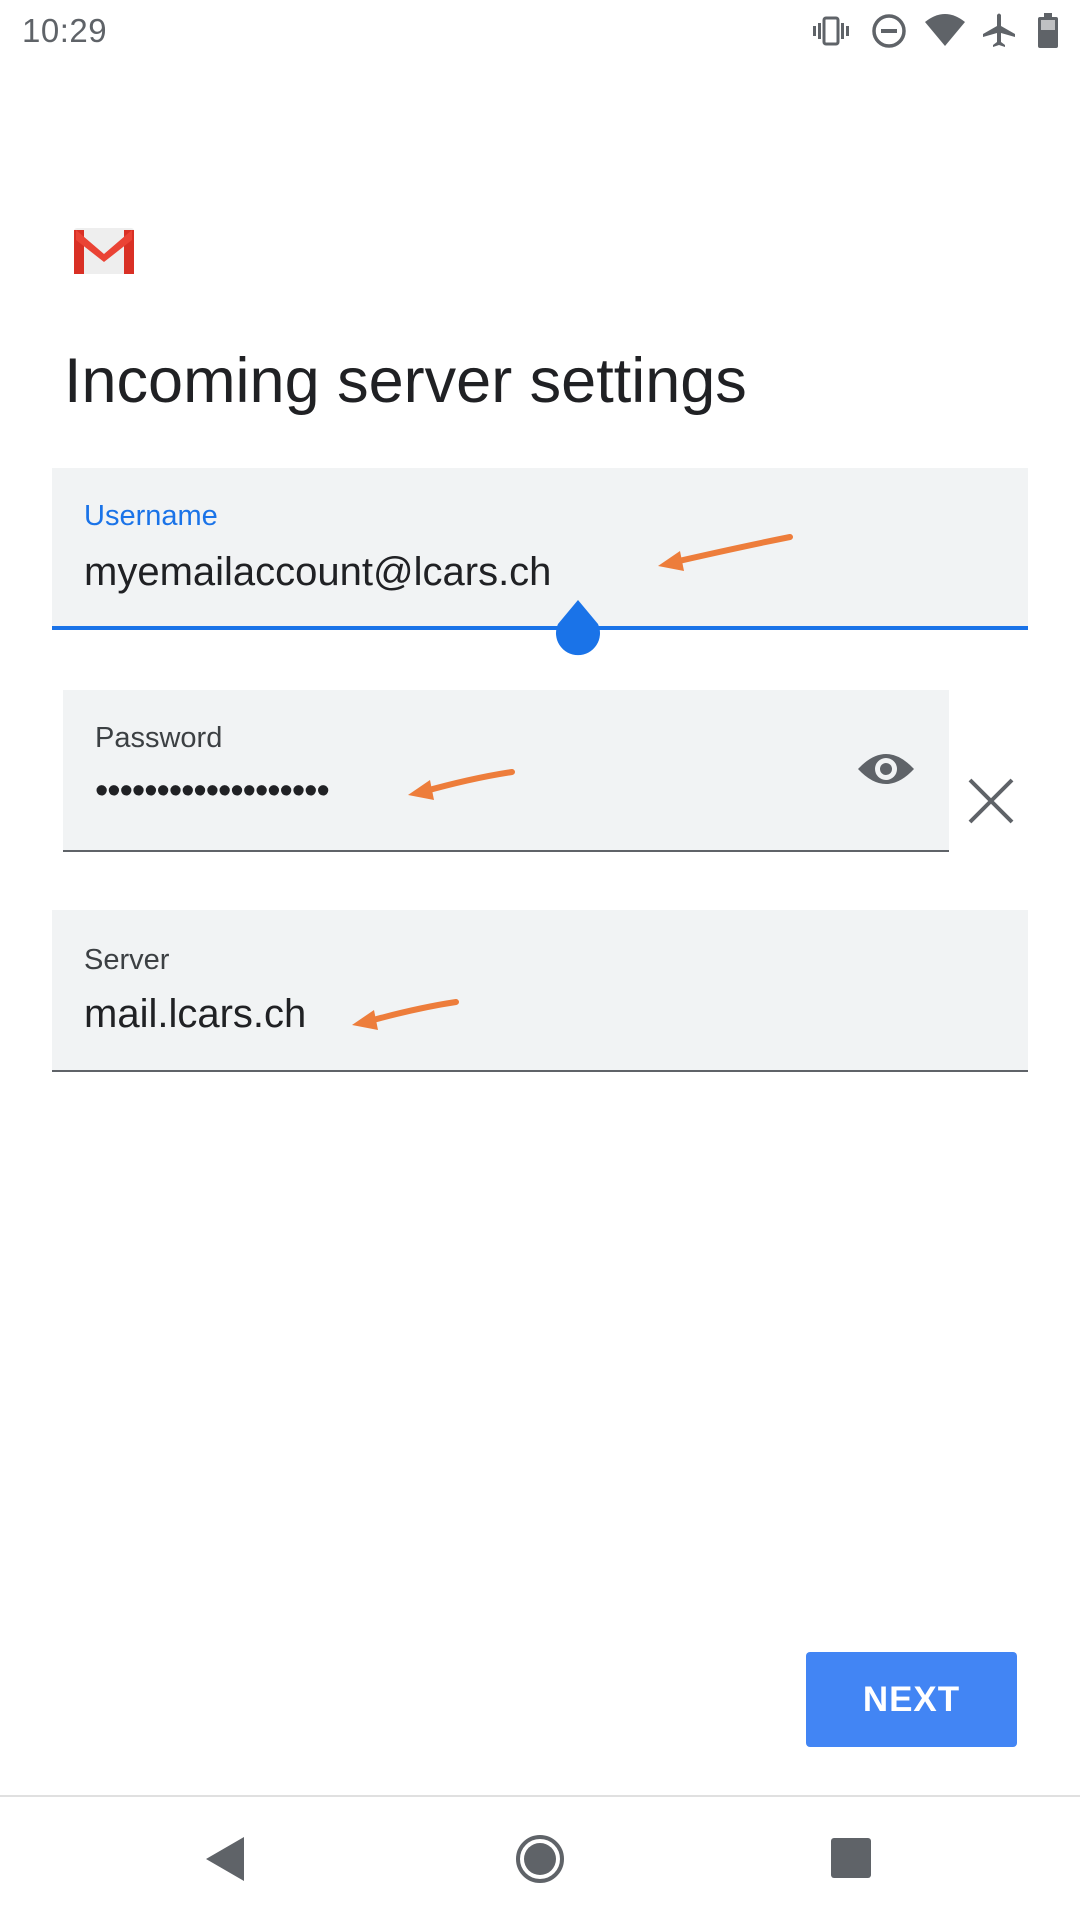 This screenshot has height=1922, width=1080. Describe the element at coordinates (226, 1861) in the screenshot. I see `back-icon` at that location.